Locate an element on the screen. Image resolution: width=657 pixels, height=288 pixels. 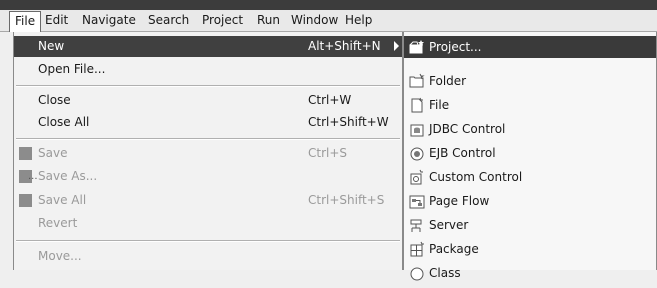
menu-item-close-all: Close All Ctrl+Shift+W is located at coordinates (208, 122).